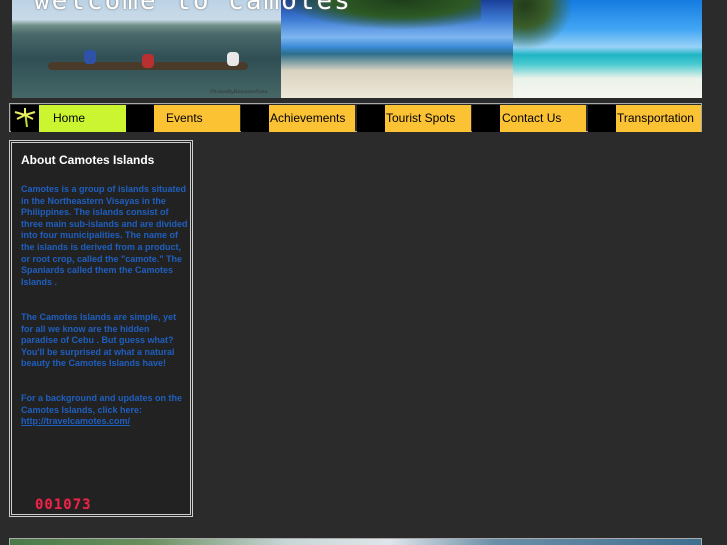  What do you see at coordinates (25, 118) in the screenshot?
I see `palm-tree-icon` at bounding box center [25, 118].